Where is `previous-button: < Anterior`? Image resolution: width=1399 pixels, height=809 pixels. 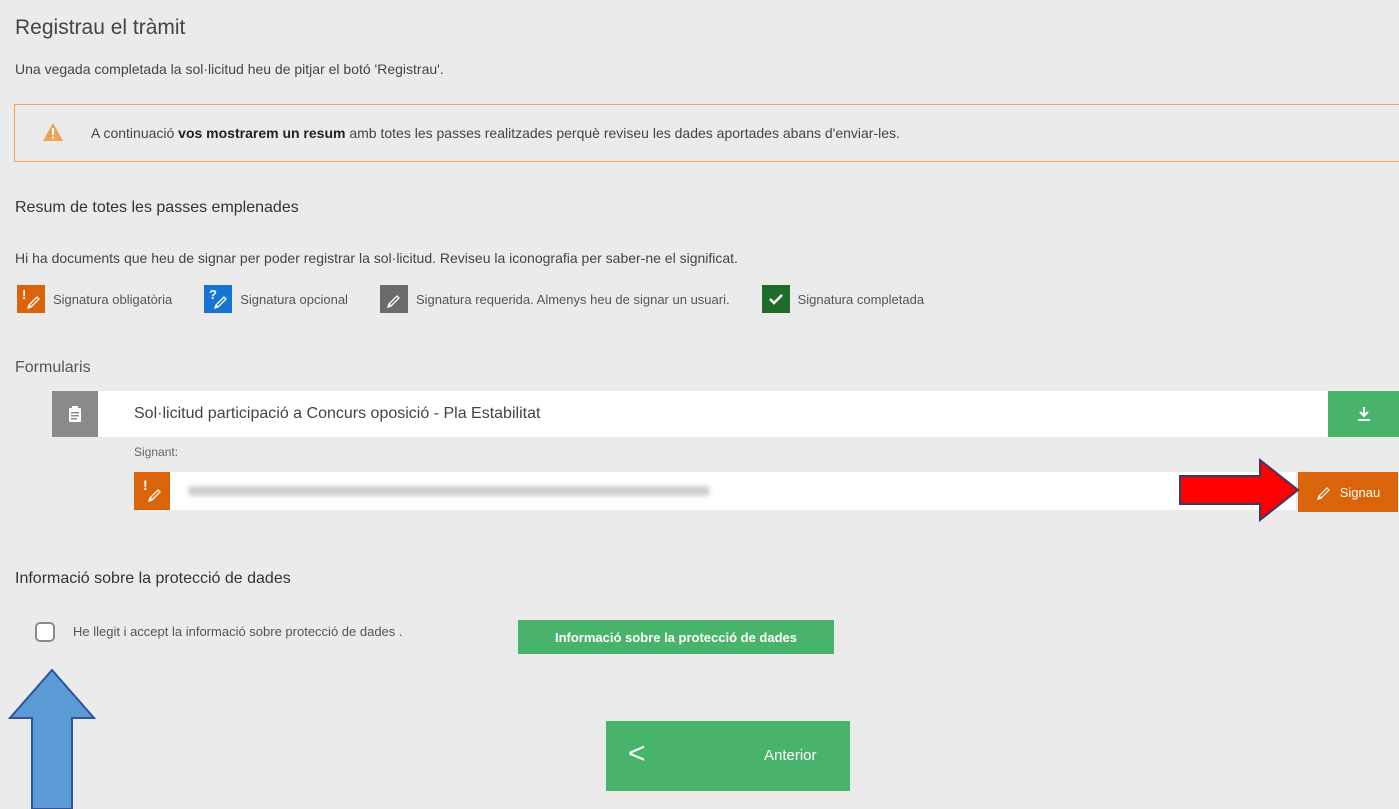
previous-button: < Anterior is located at coordinates (728, 756).